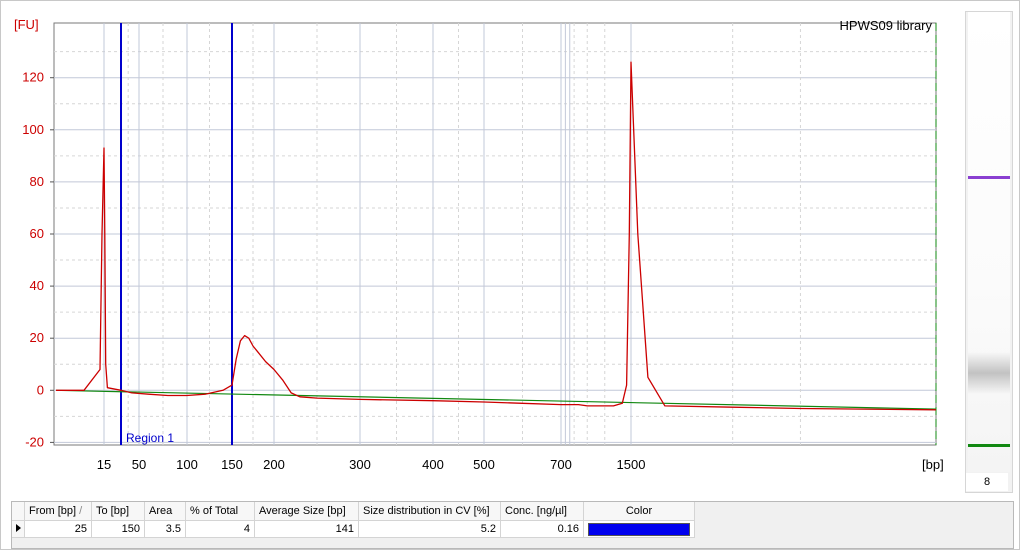 The height and width of the screenshot is (550, 1020). I want to click on x-tick-label: 100, so click(187, 464).